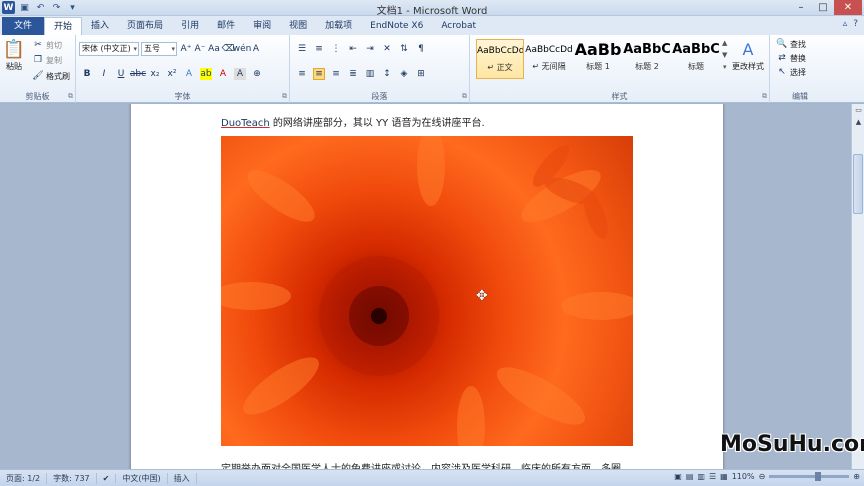 Image resolution: width=864 pixels, height=486 pixels. I want to click on tab-home: 开始, so click(63, 26).